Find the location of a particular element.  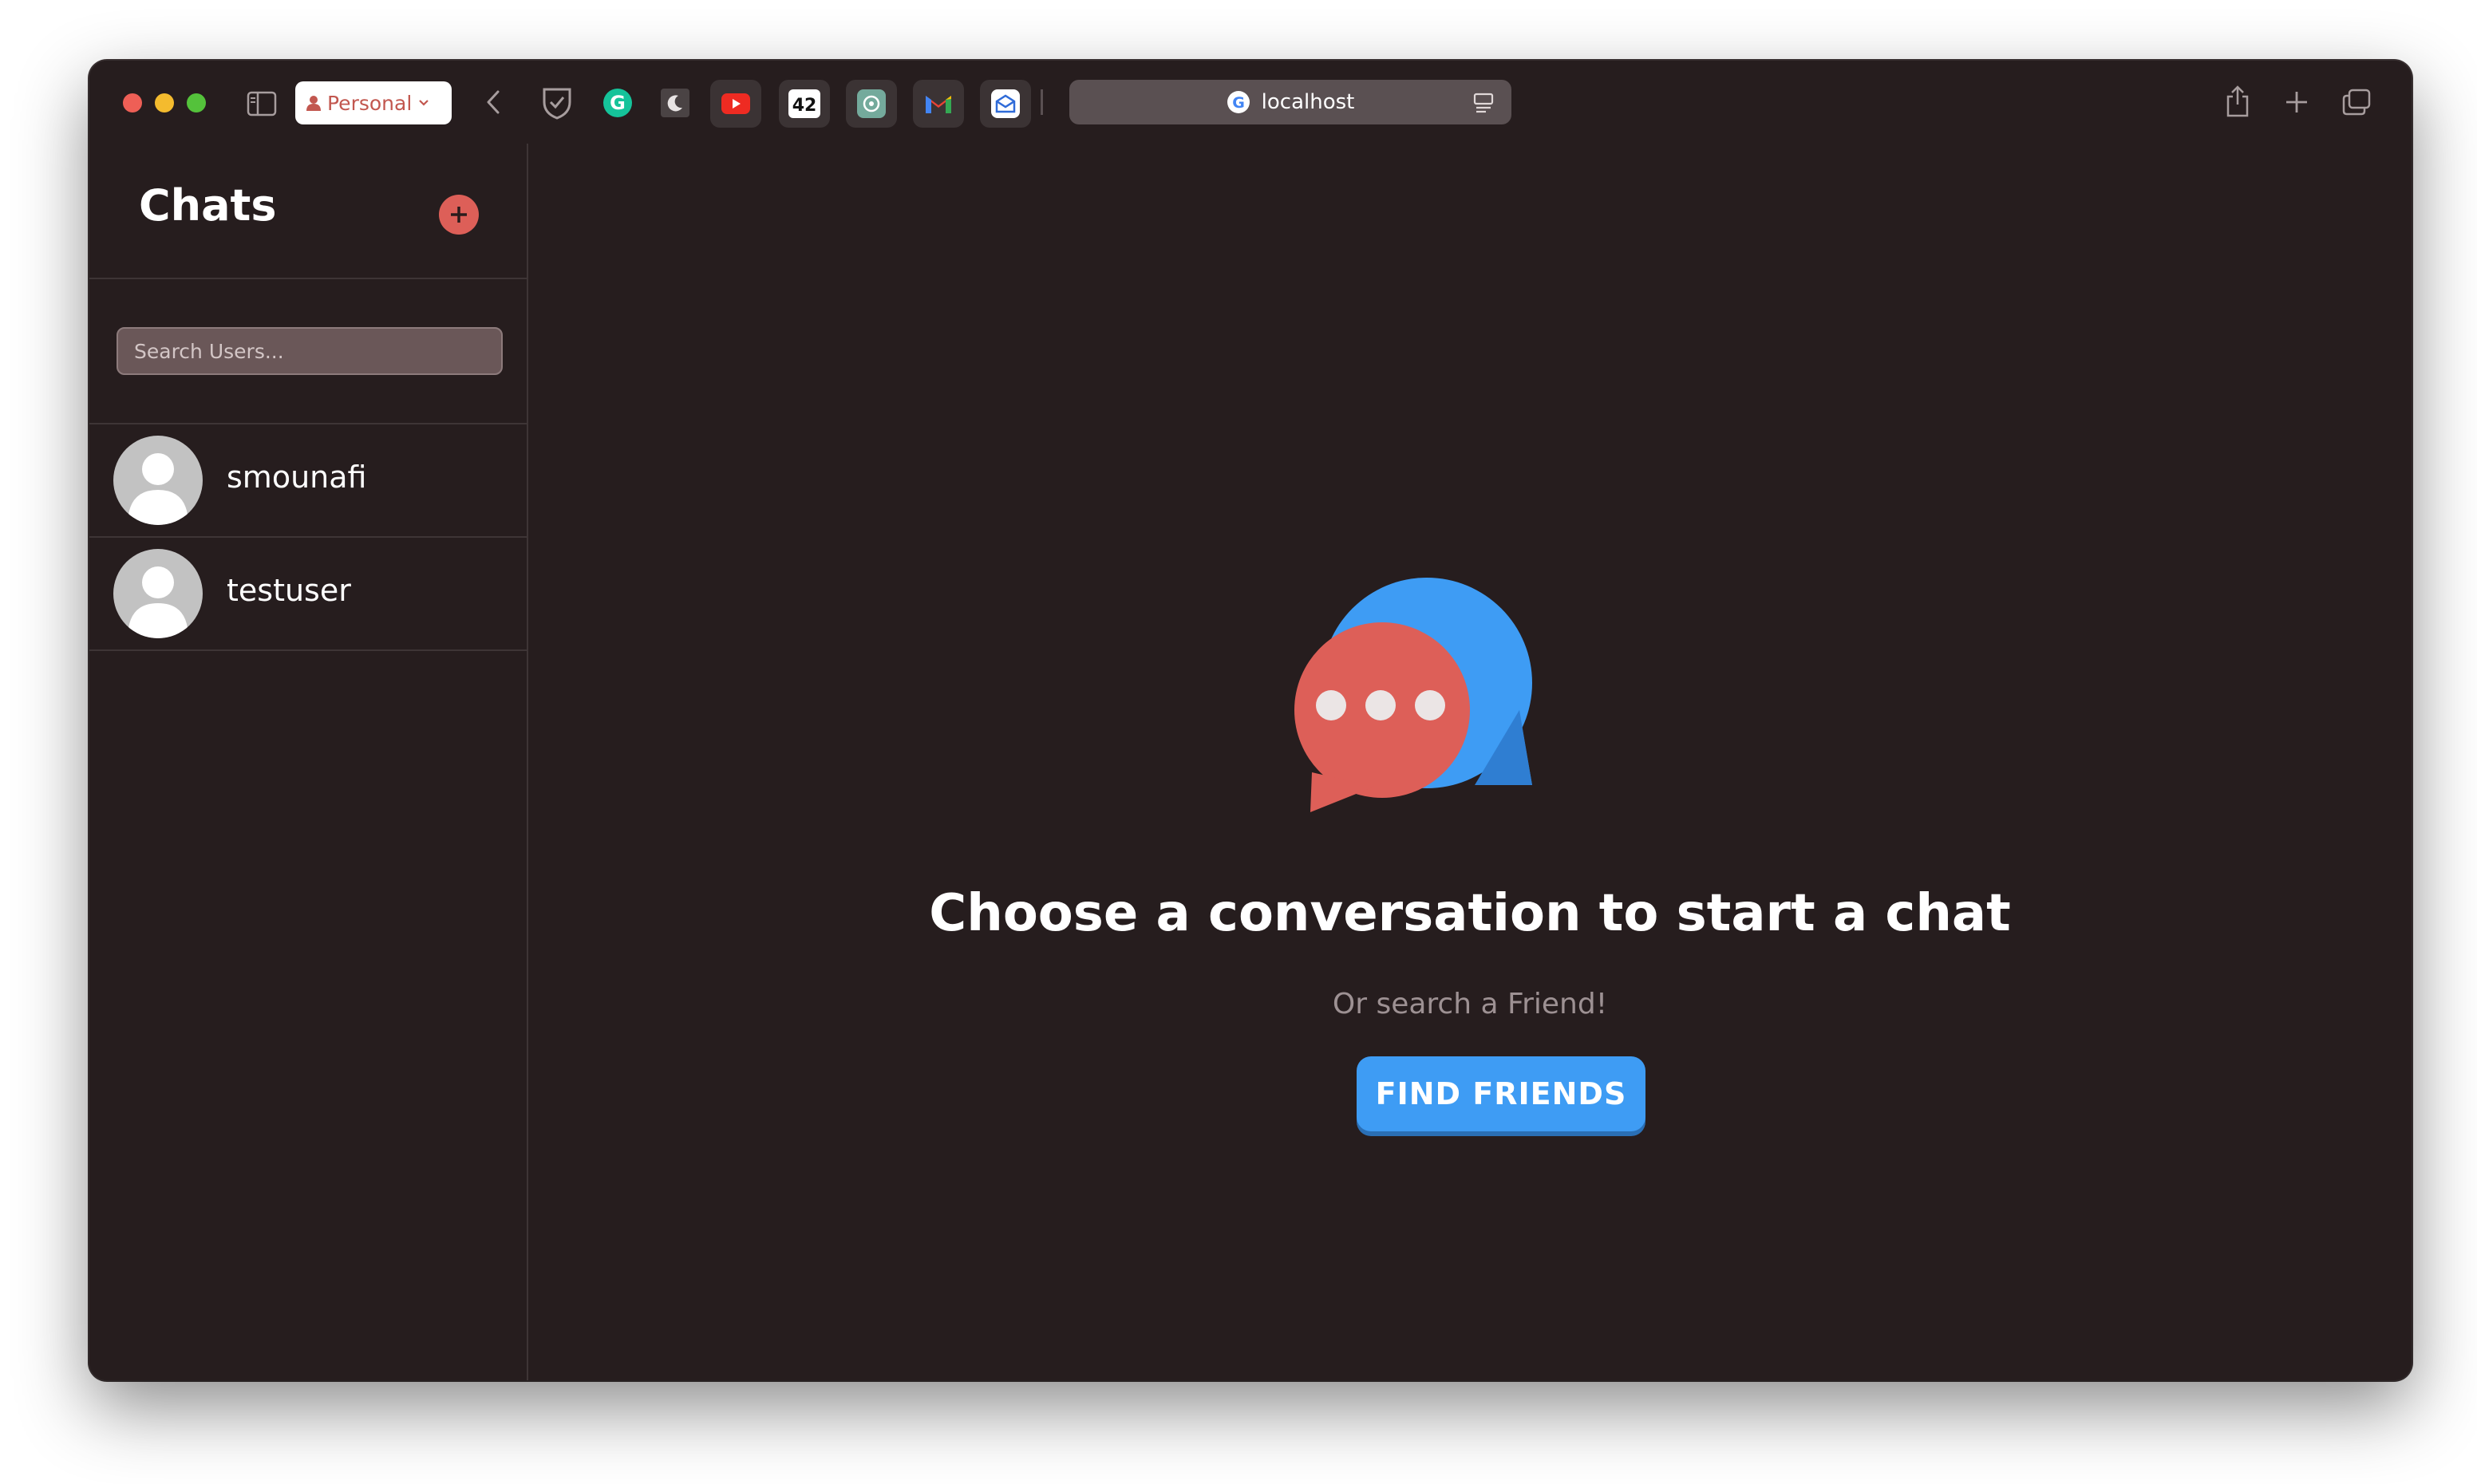

dark-mode-icon is located at coordinates (675, 103).